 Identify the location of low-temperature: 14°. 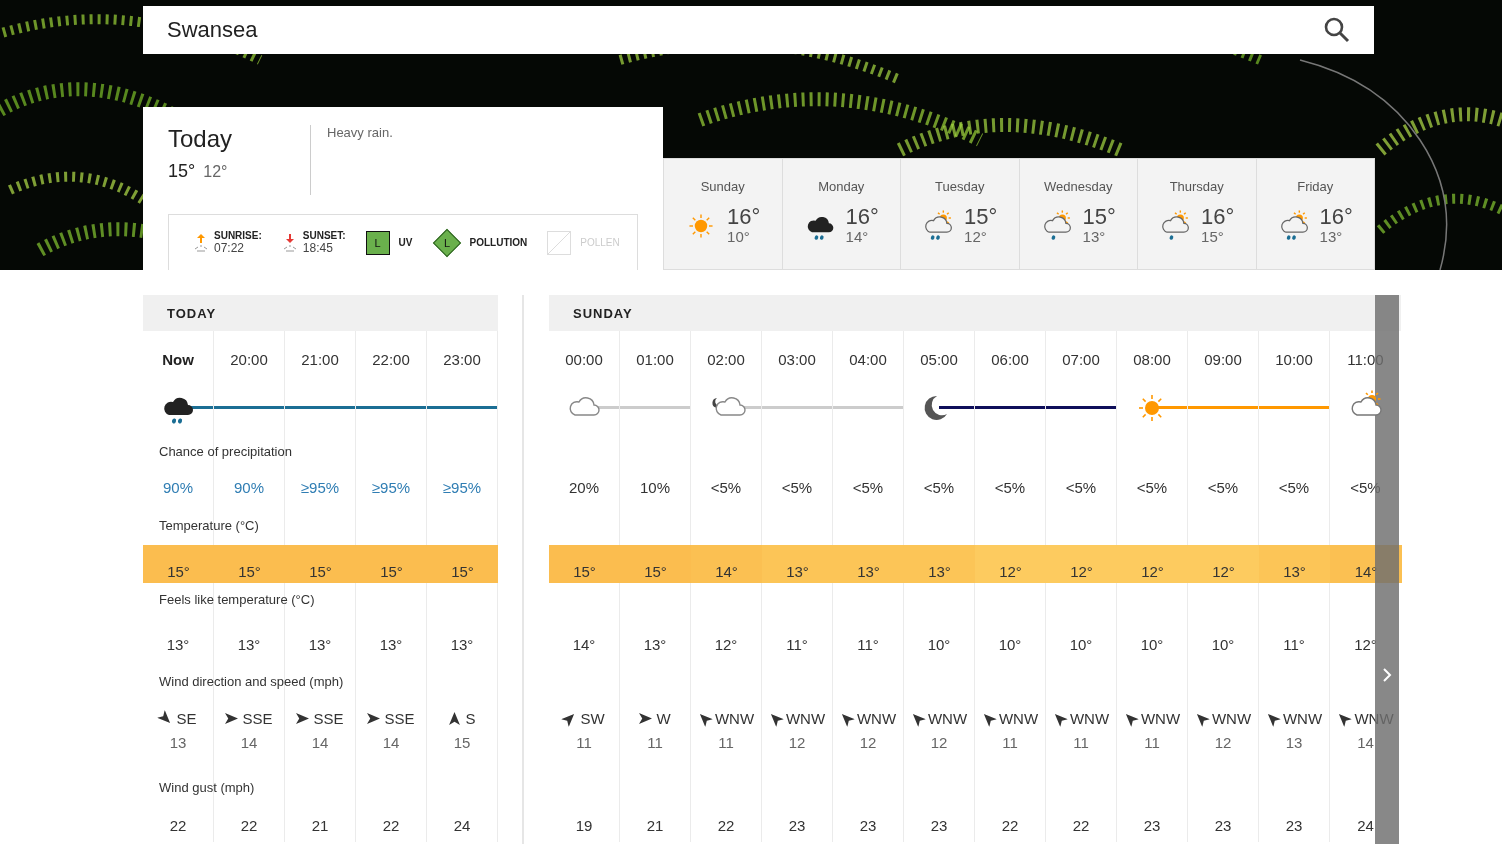
(857, 236).